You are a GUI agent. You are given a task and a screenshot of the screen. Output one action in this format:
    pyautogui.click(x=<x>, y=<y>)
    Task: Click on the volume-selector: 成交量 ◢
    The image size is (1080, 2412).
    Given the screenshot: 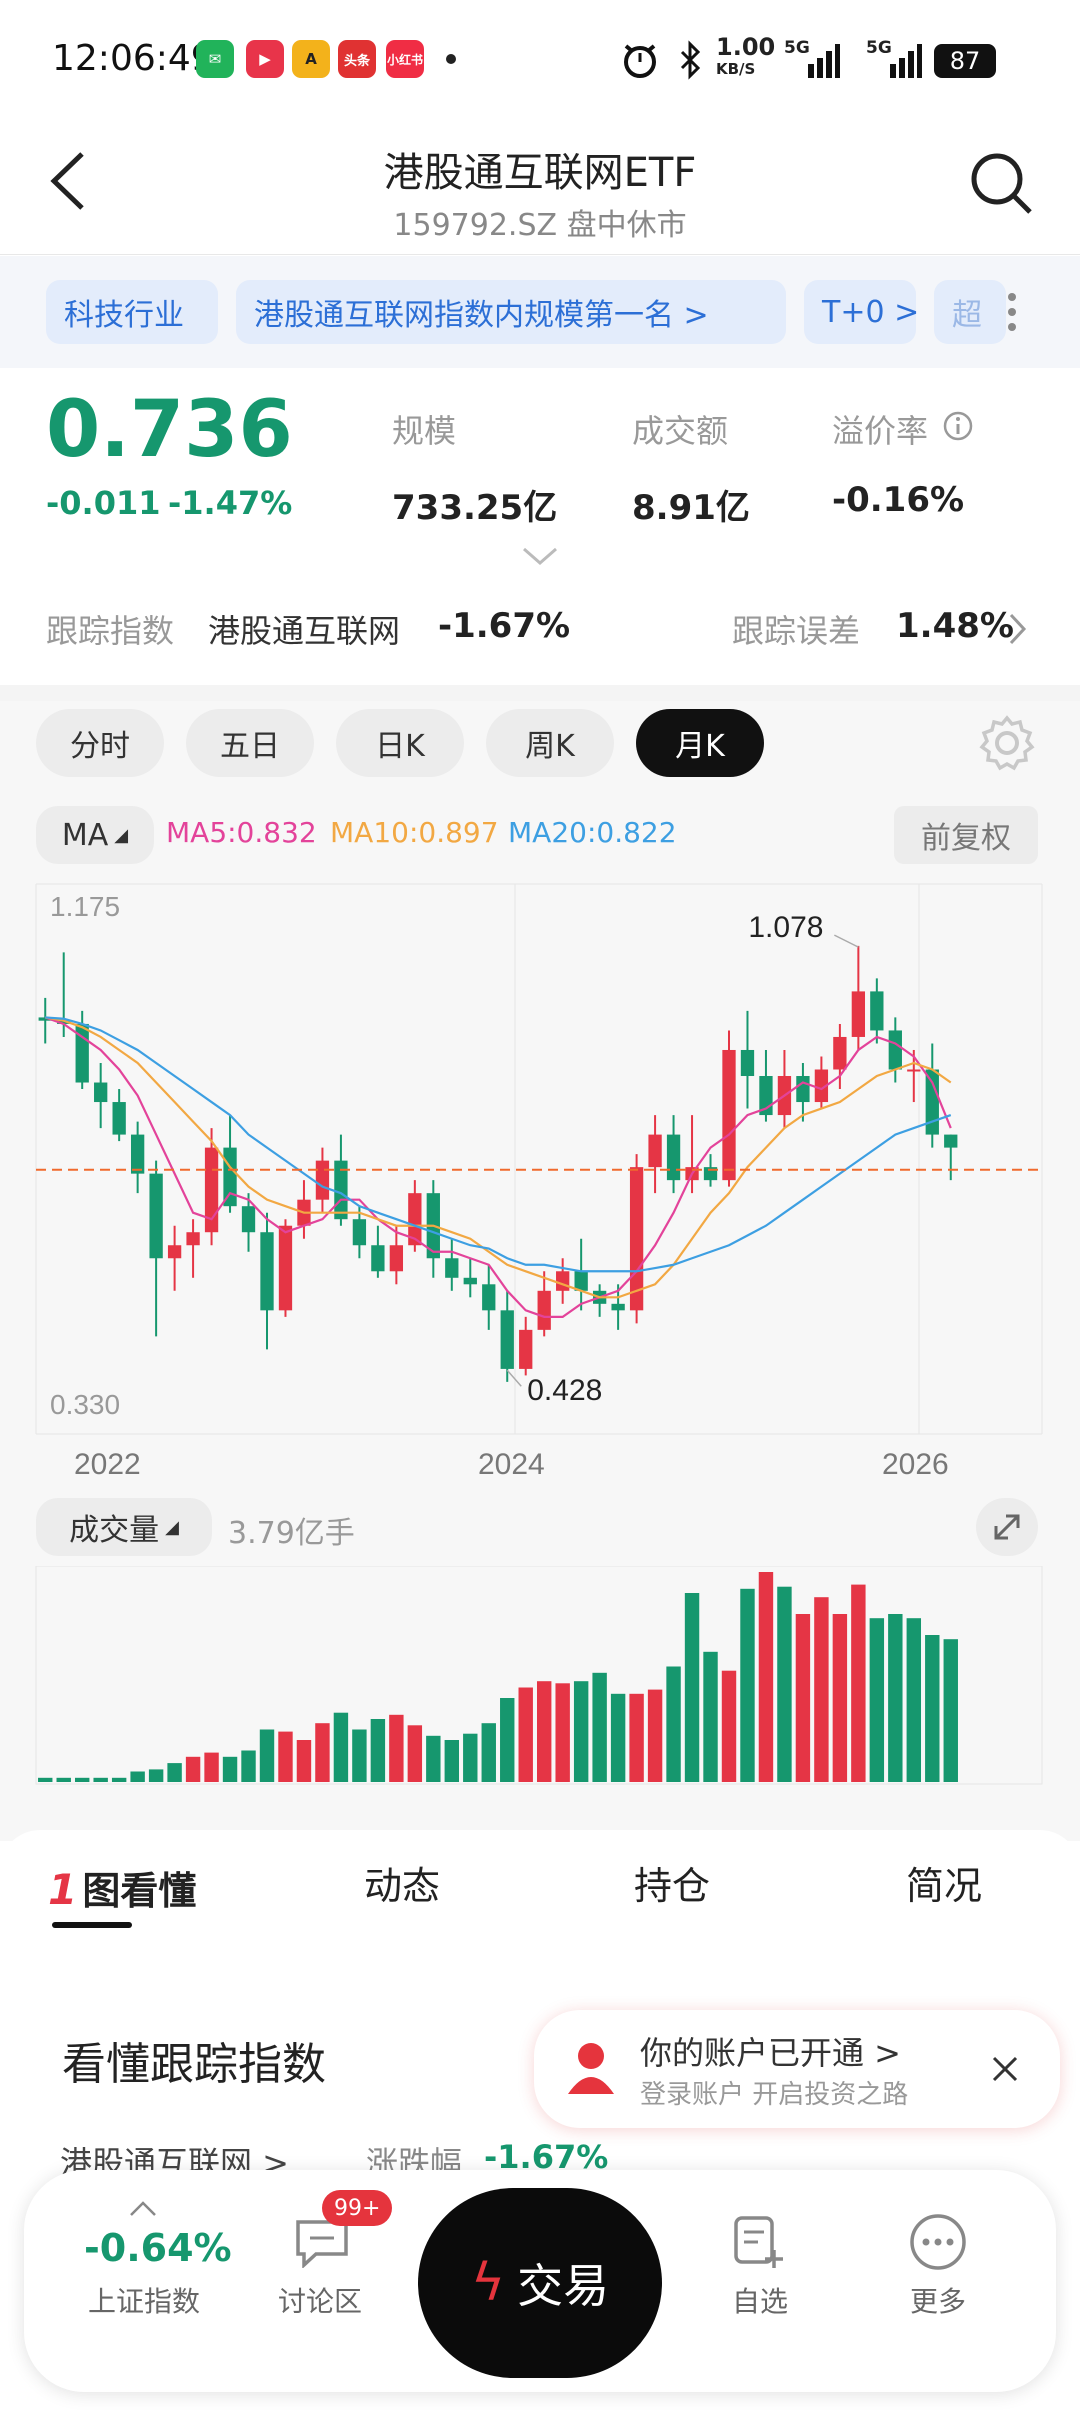 What is the action you would take?
    pyautogui.click(x=124, y=1527)
    